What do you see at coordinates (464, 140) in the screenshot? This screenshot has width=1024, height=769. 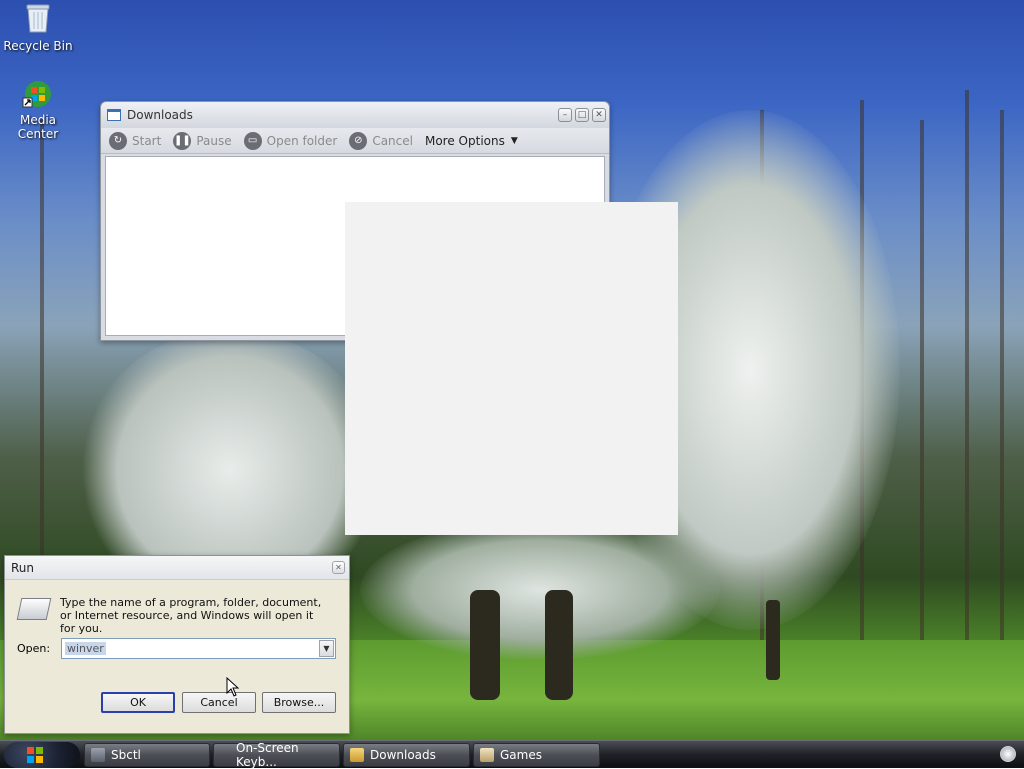 I see `more-options-label: More Options` at bounding box center [464, 140].